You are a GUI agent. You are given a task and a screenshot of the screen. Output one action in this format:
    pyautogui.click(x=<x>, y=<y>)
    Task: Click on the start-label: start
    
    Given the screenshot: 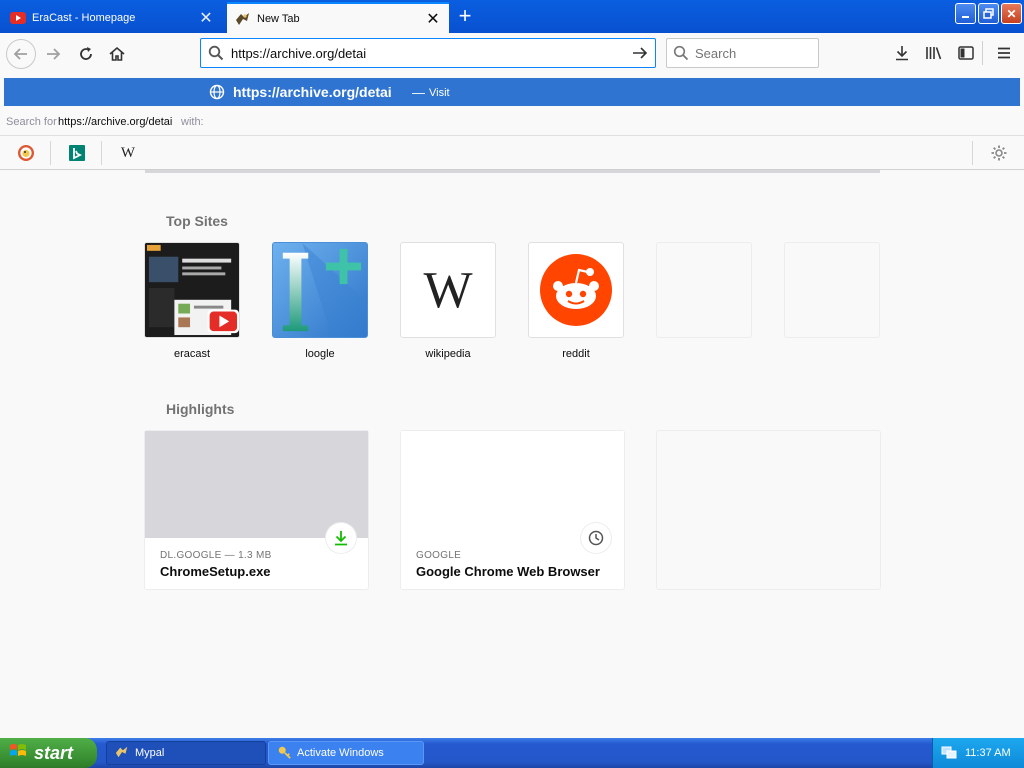 What is the action you would take?
    pyautogui.click(x=54, y=752)
    